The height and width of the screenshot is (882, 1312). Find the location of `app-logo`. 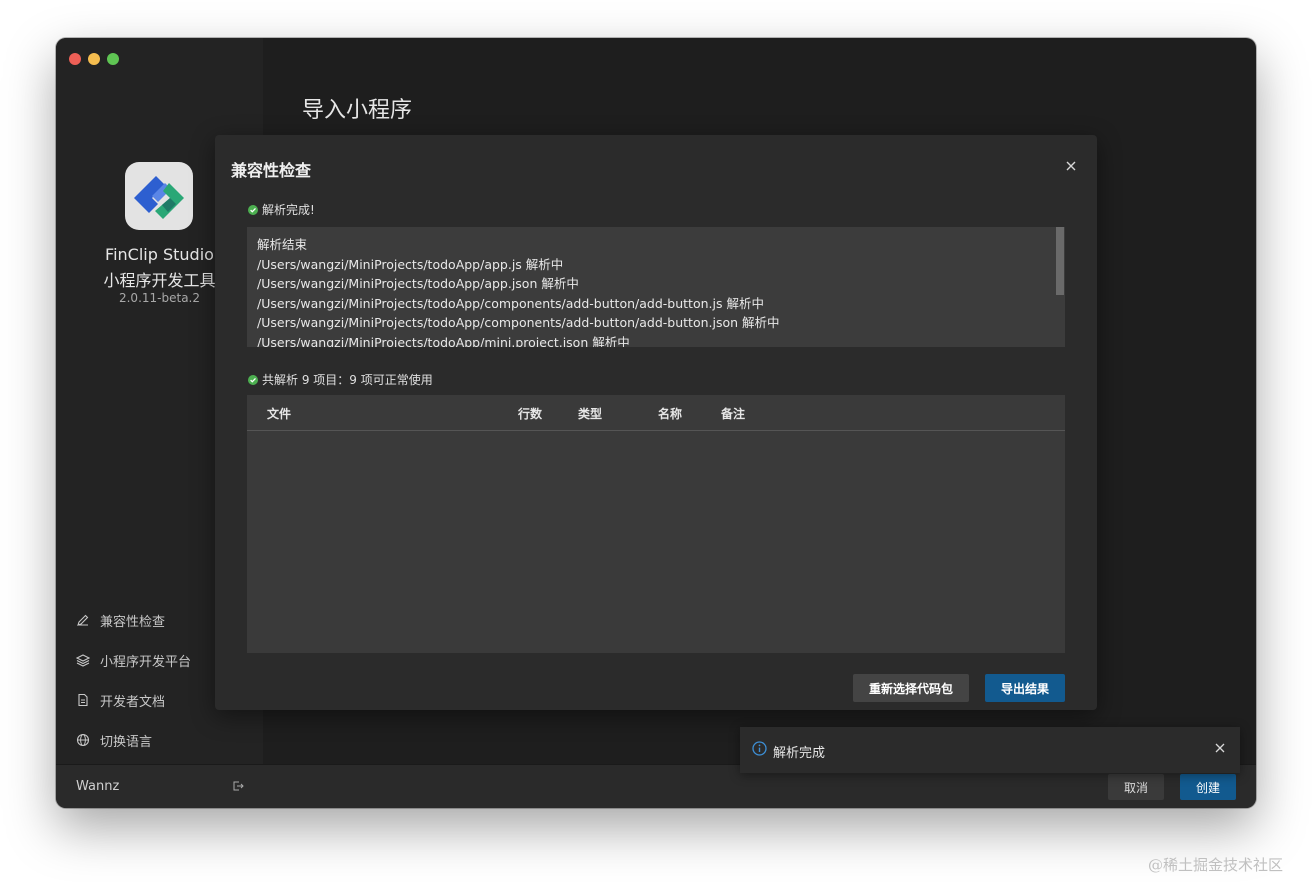

app-logo is located at coordinates (159, 196).